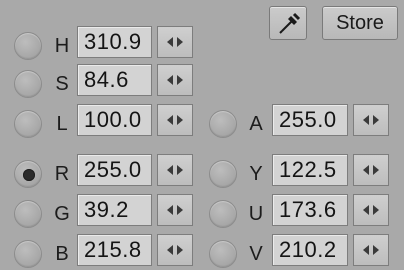  I want to click on stepper-y, so click(371, 170).